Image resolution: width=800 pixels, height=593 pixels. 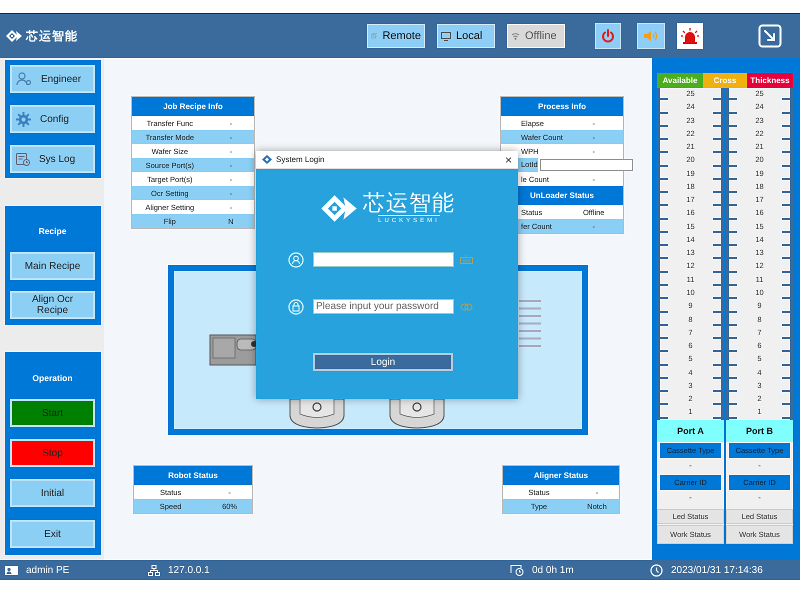 What do you see at coordinates (383, 362) in the screenshot?
I see `login-button: Login` at bounding box center [383, 362].